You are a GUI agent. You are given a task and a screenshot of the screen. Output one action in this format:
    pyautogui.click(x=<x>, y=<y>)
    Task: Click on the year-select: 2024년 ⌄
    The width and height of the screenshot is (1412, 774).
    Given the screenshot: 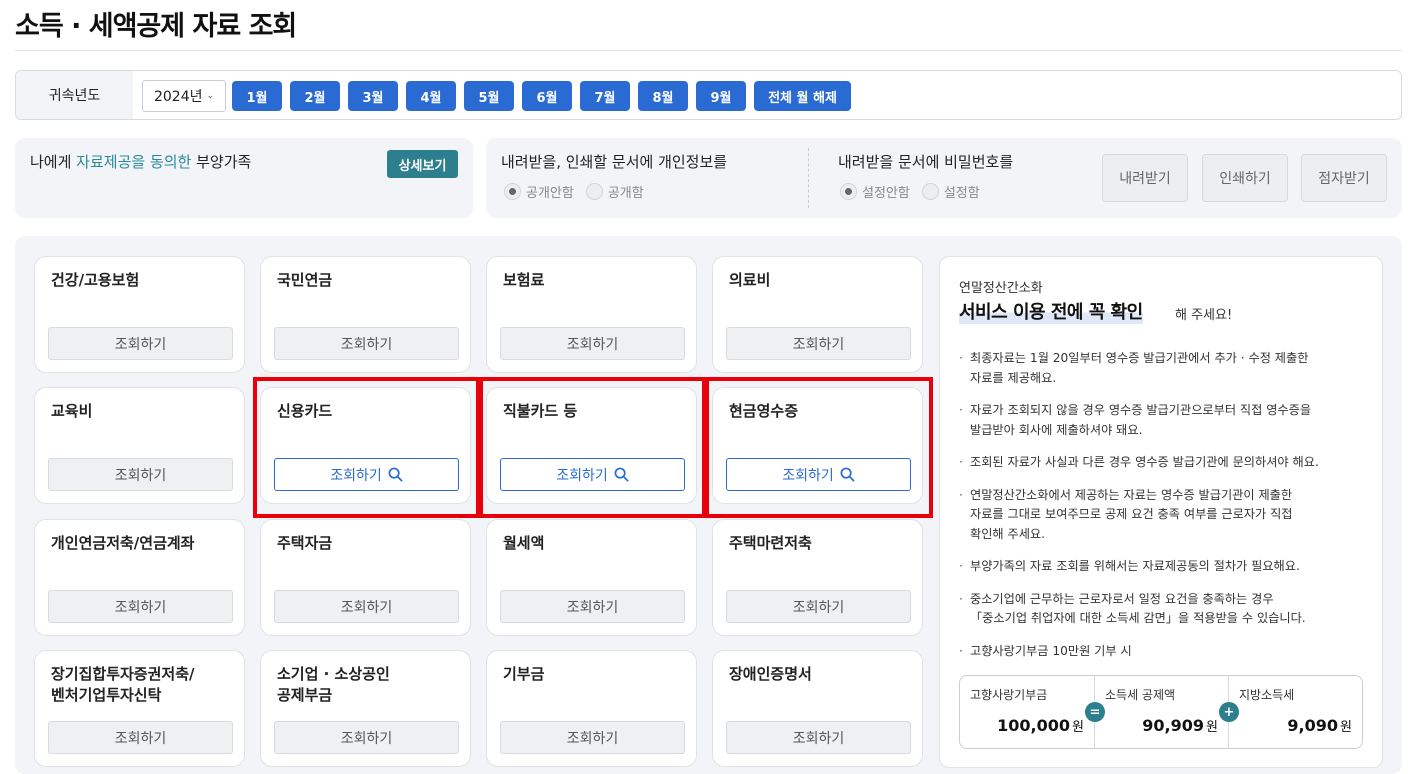 What is the action you would take?
    pyautogui.click(x=184, y=96)
    